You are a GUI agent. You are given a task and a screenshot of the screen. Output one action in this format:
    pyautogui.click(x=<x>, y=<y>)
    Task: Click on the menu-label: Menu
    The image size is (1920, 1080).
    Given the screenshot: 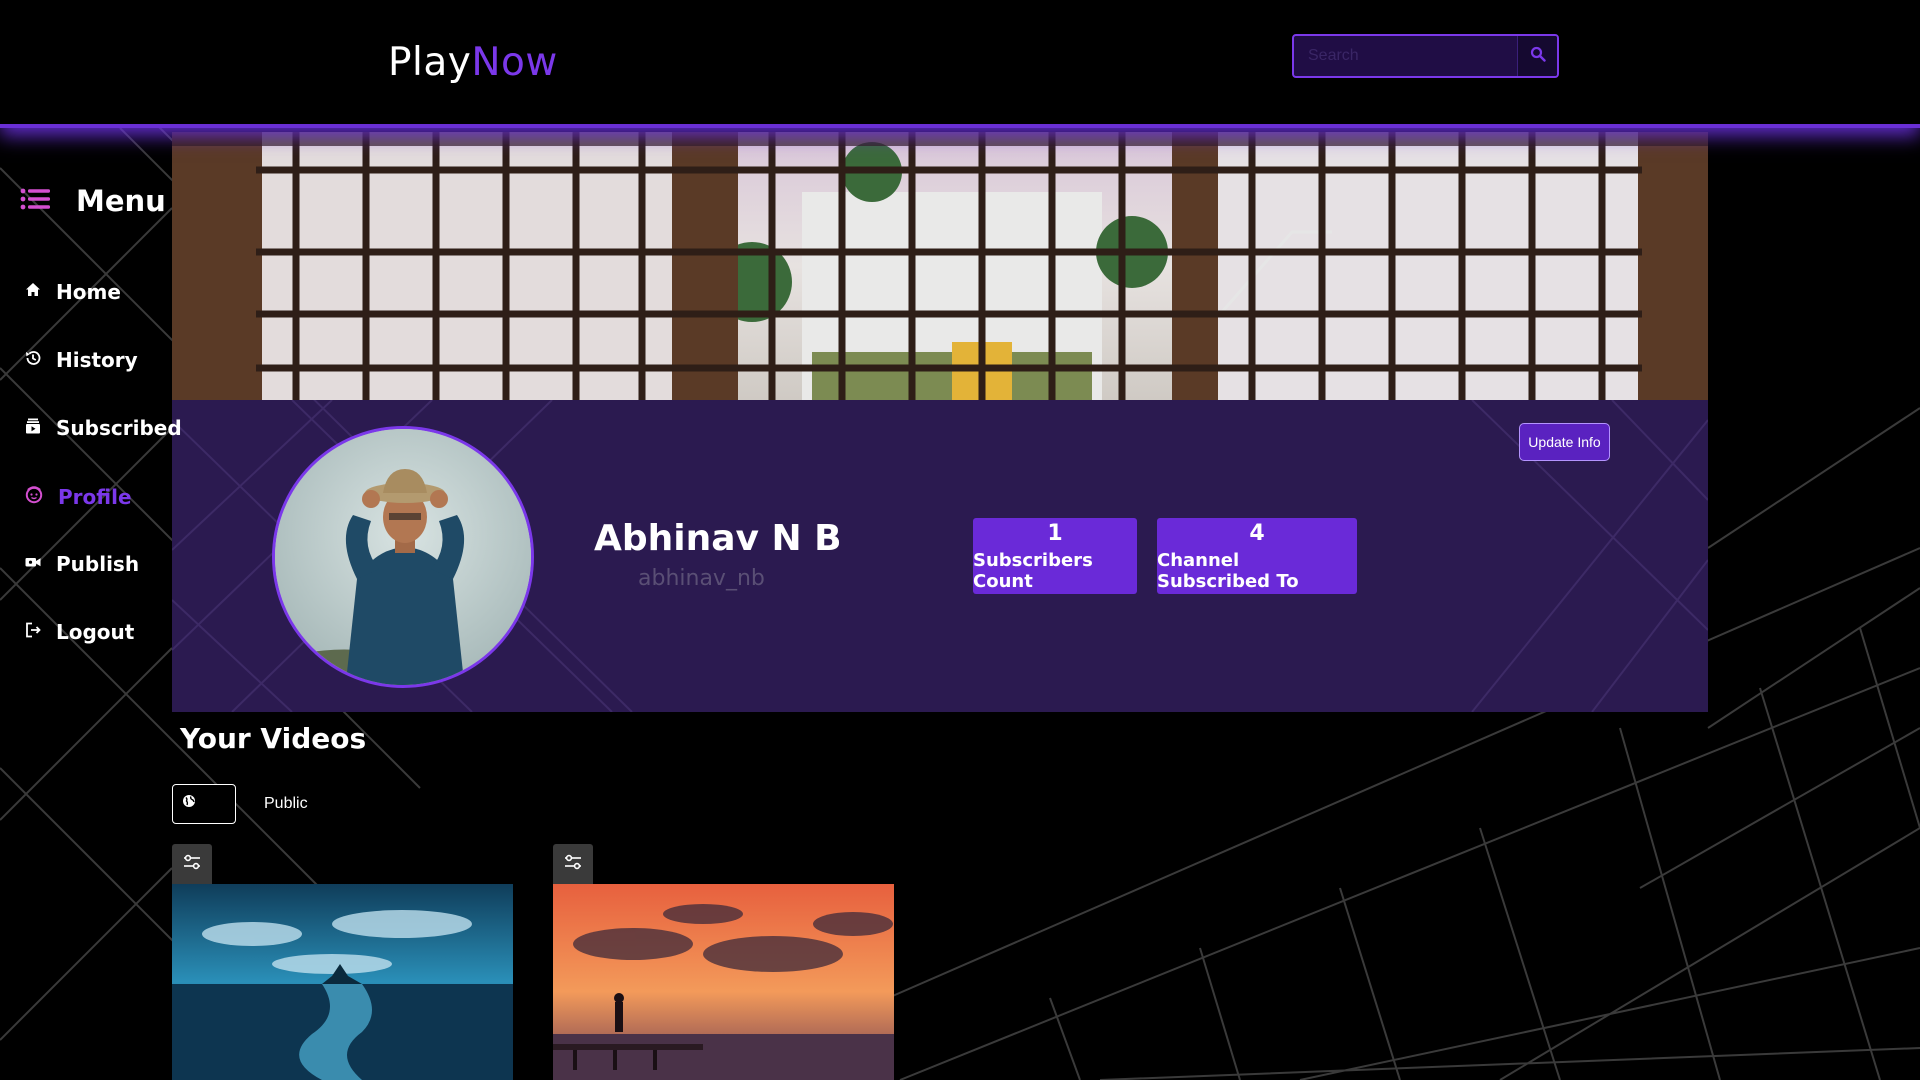 What is the action you would take?
    pyautogui.click(x=121, y=201)
    